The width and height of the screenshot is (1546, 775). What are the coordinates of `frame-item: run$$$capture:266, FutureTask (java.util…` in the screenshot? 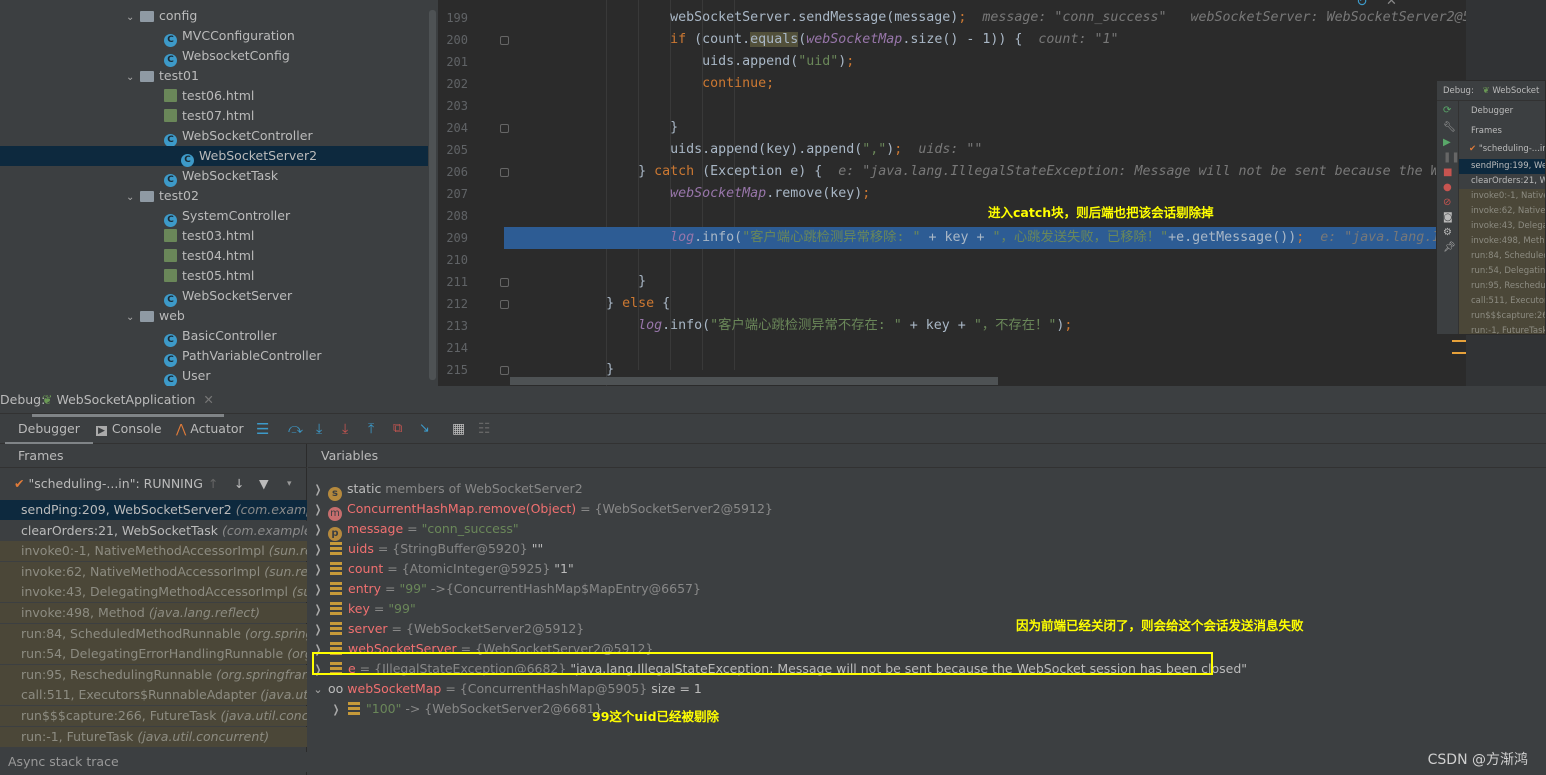 It's located at (153, 716).